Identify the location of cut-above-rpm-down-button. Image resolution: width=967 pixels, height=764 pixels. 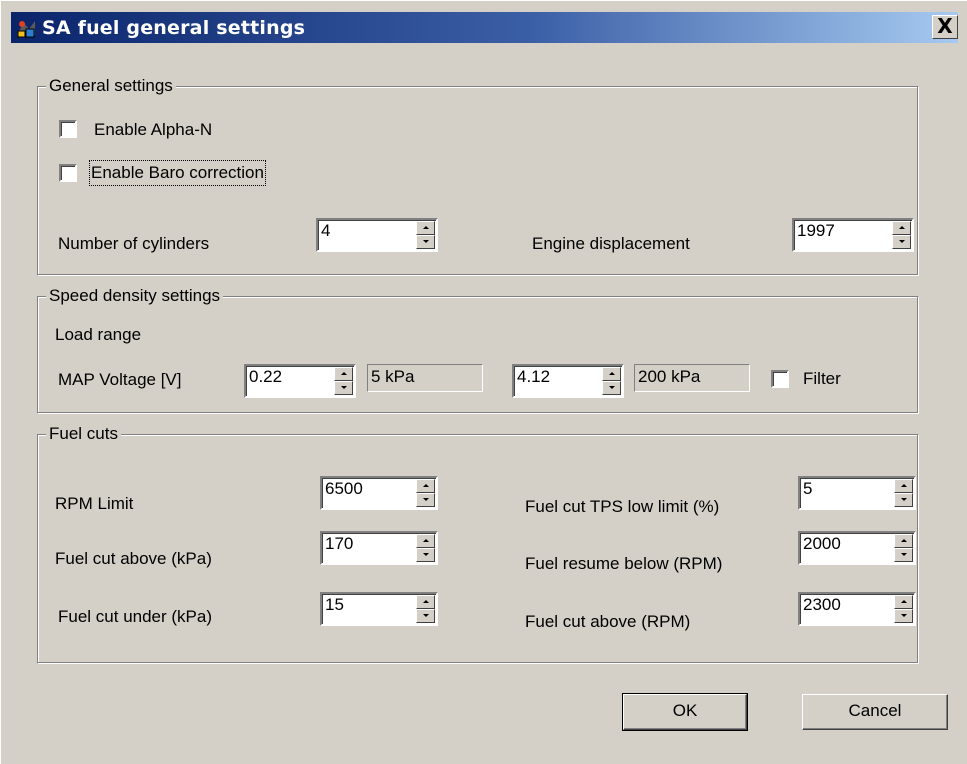
(903, 616).